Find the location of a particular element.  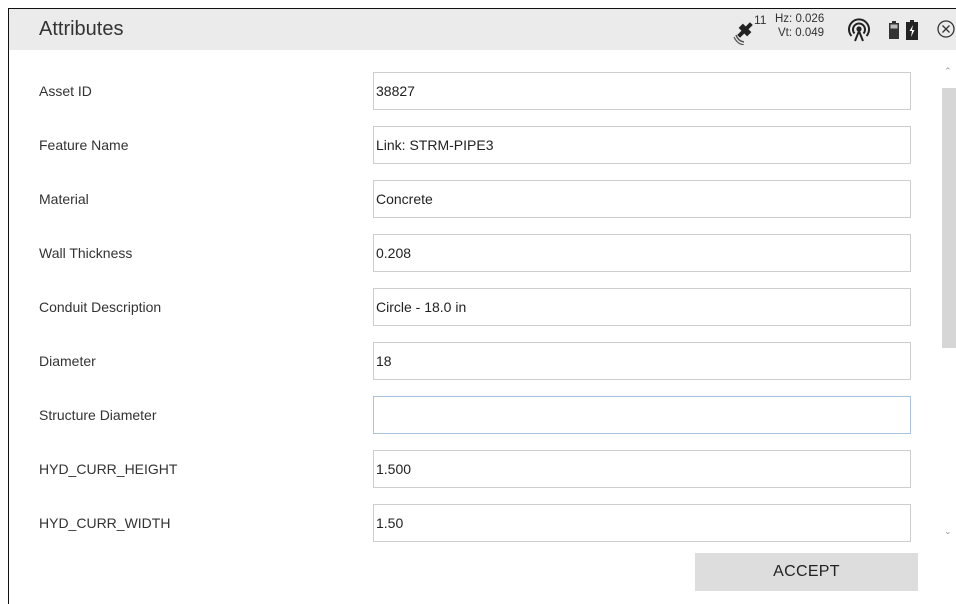

scroll-down-icon: ⌄ is located at coordinates (948, 531).